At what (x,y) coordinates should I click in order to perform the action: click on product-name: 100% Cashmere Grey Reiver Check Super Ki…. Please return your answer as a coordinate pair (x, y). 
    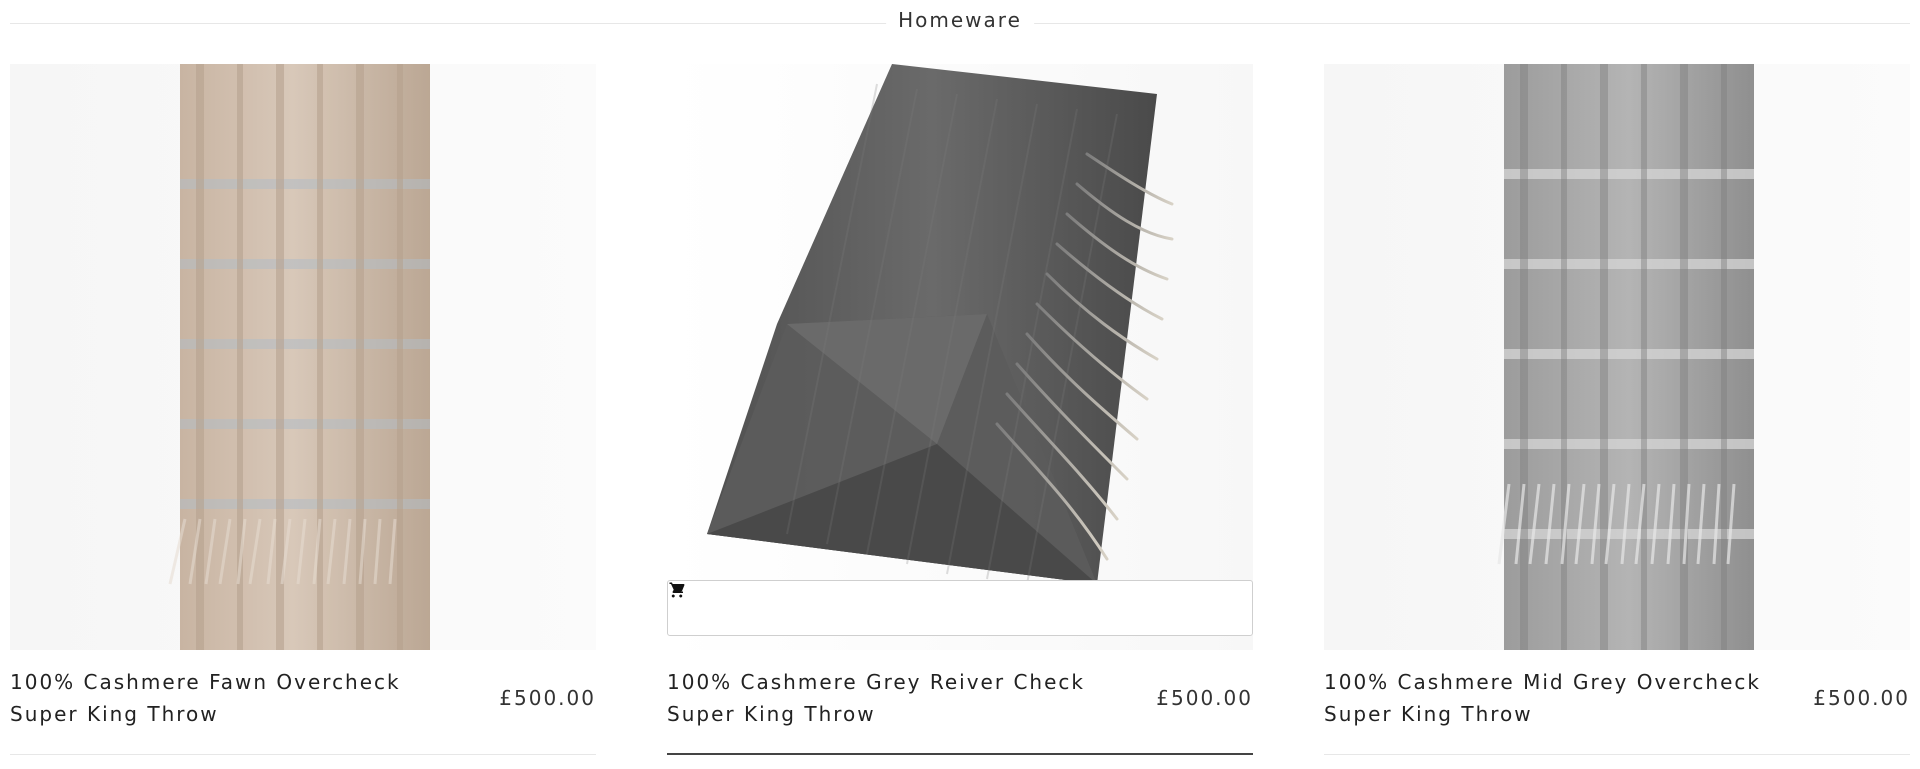
    Looking at the image, I should click on (897, 698).